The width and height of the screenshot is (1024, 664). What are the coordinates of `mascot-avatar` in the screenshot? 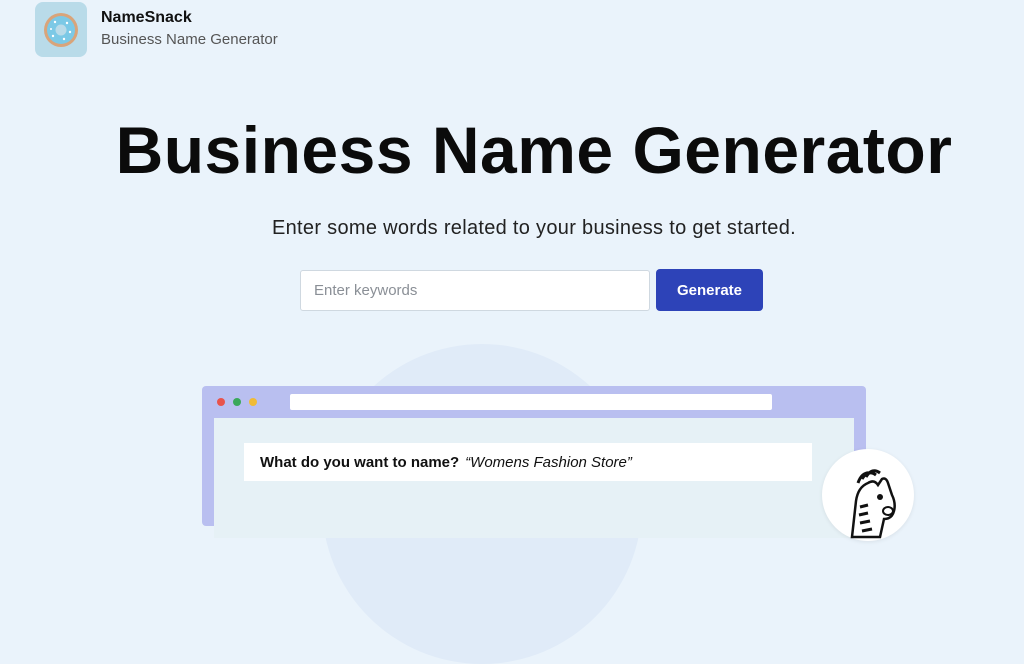 It's located at (868, 495).